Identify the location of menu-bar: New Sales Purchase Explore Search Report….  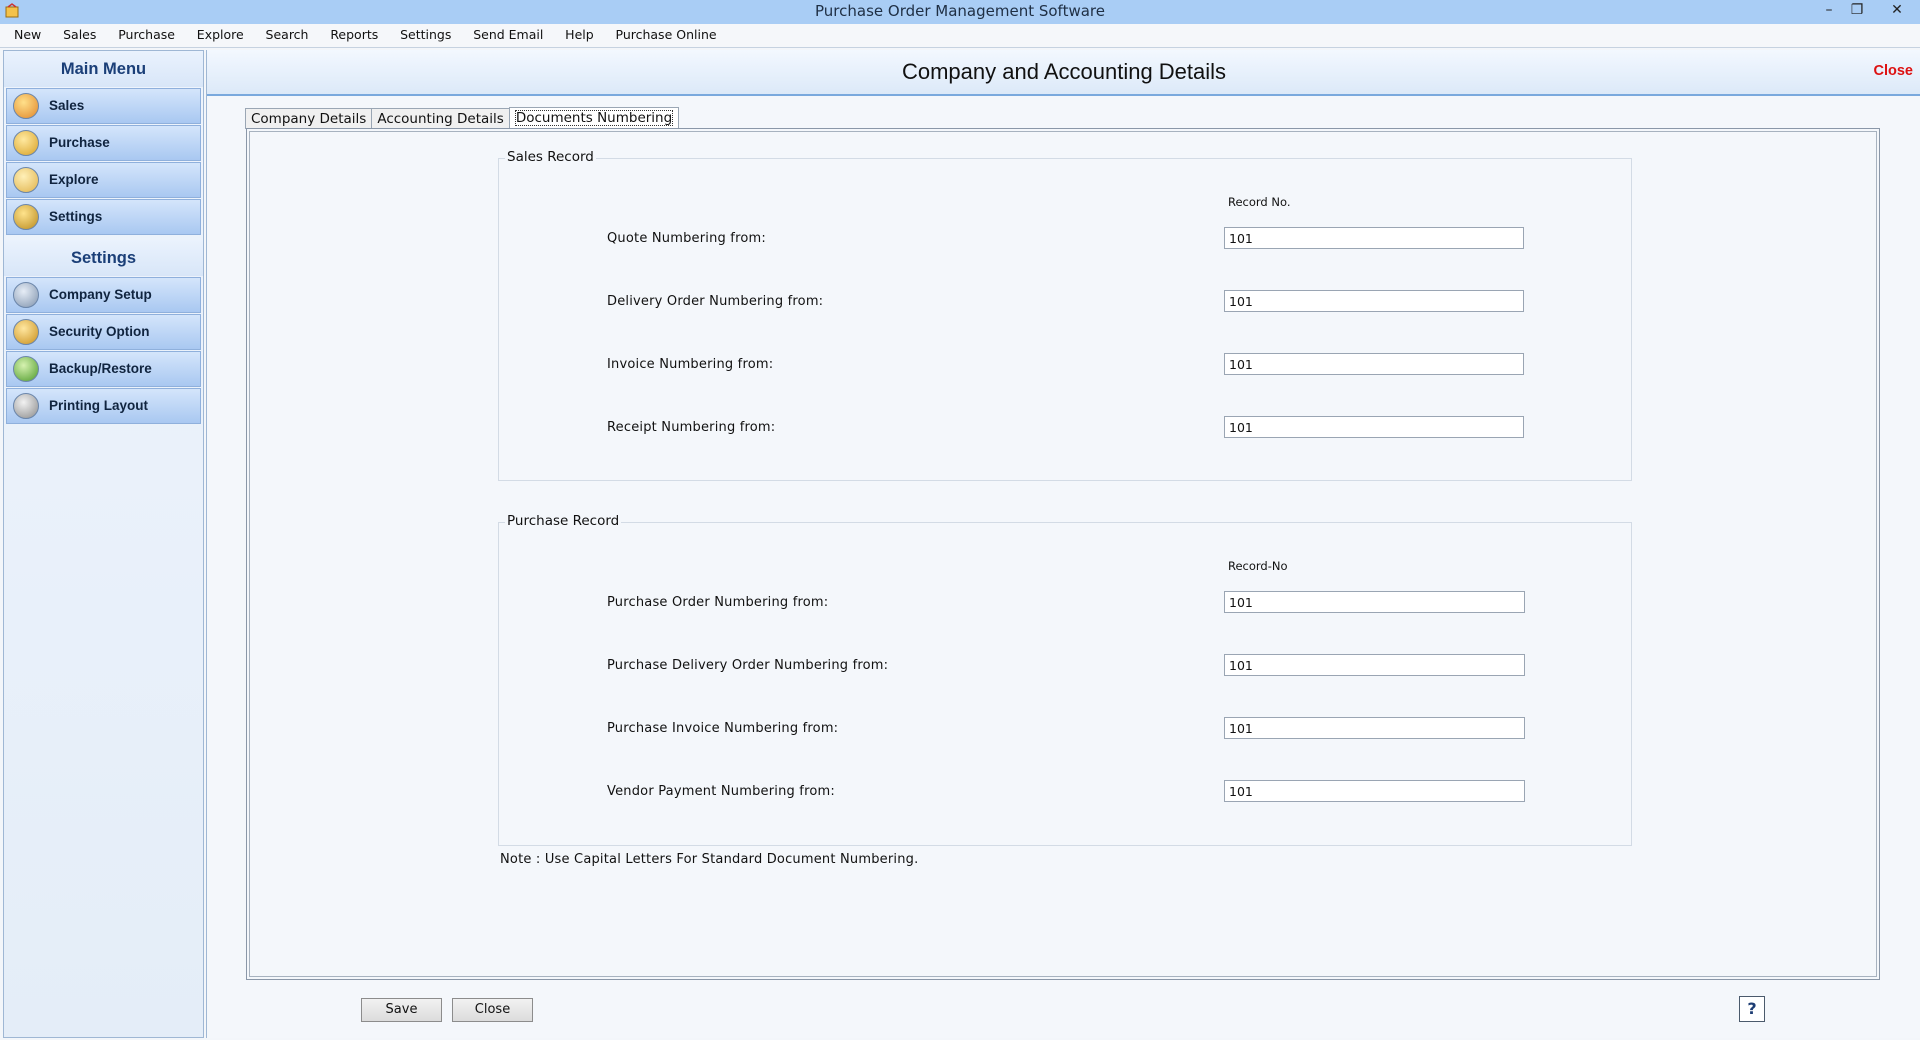
(960, 36).